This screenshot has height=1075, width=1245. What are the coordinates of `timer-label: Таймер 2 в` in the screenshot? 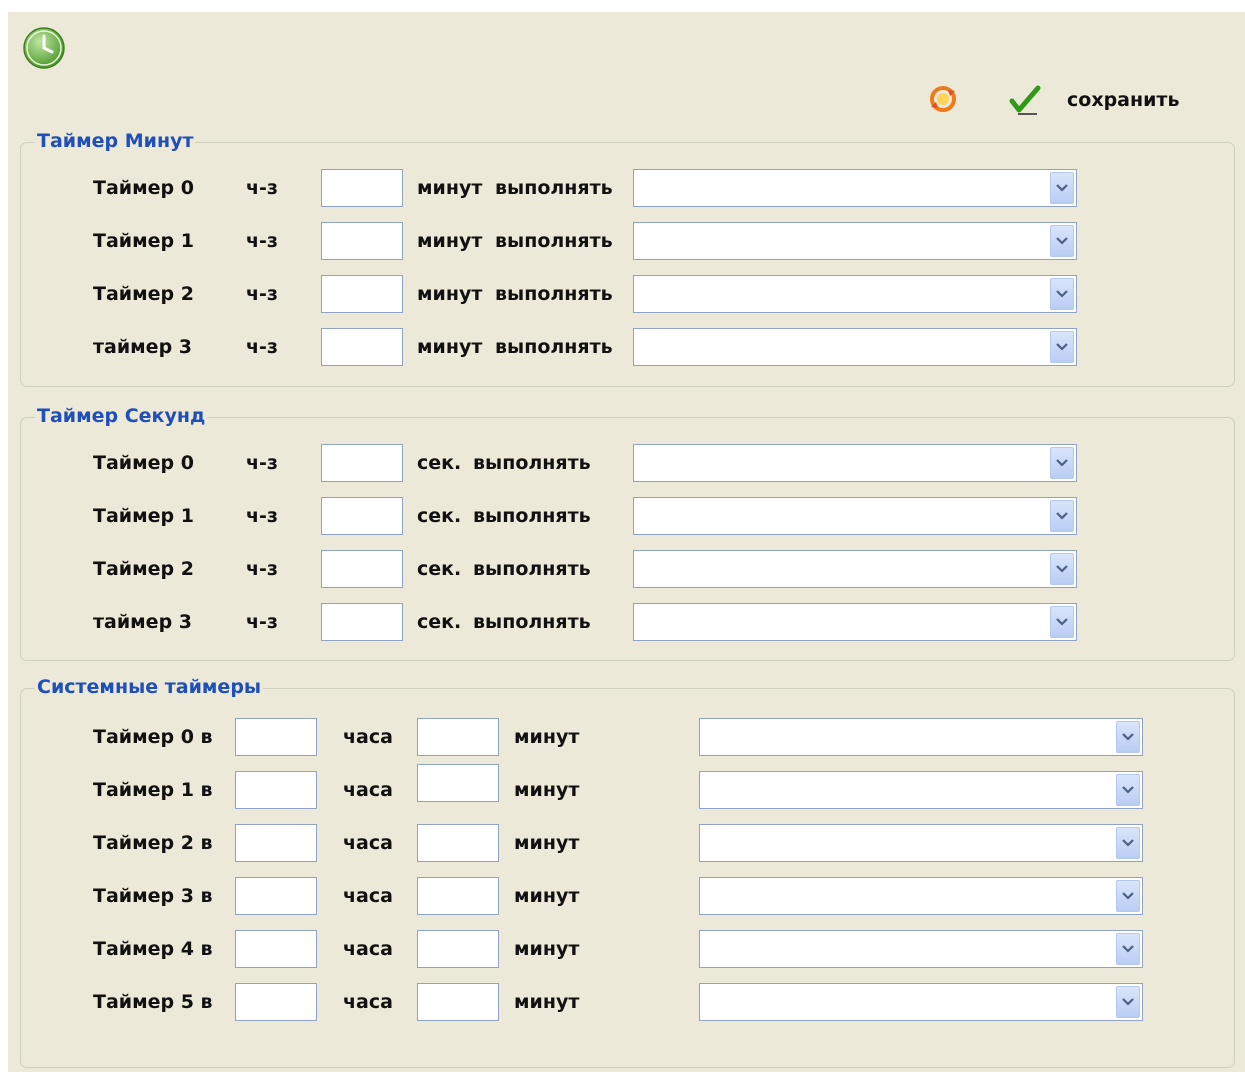 It's located at (153, 843).